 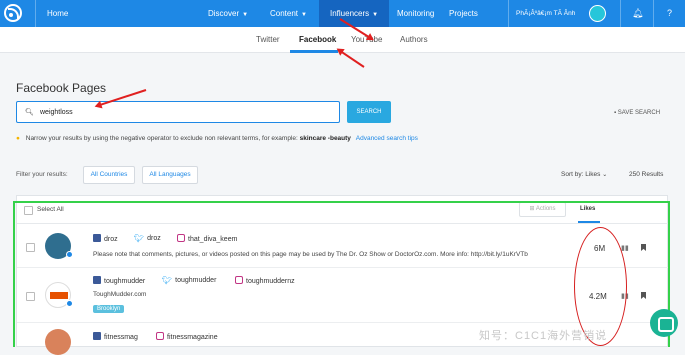 I want to click on user-name: PhÃ¡Âºâ€¡m TÃ Â­nh, so click(x=545, y=13).